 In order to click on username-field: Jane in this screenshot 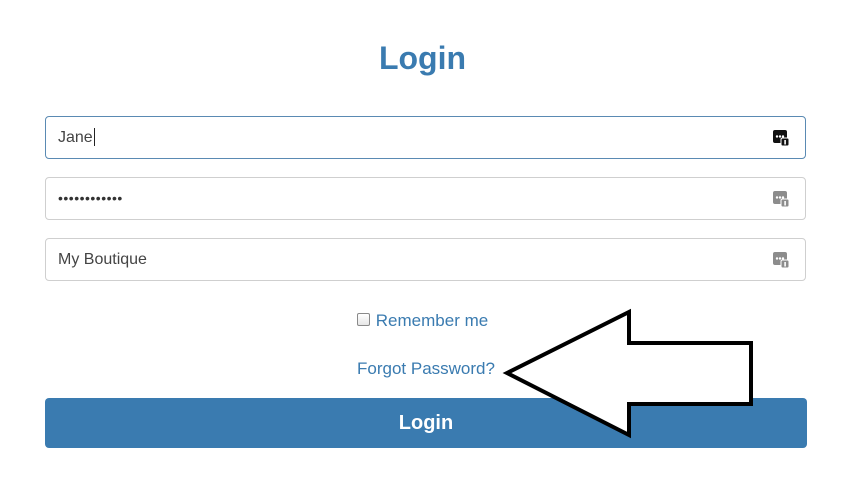, I will do `click(425, 137)`.